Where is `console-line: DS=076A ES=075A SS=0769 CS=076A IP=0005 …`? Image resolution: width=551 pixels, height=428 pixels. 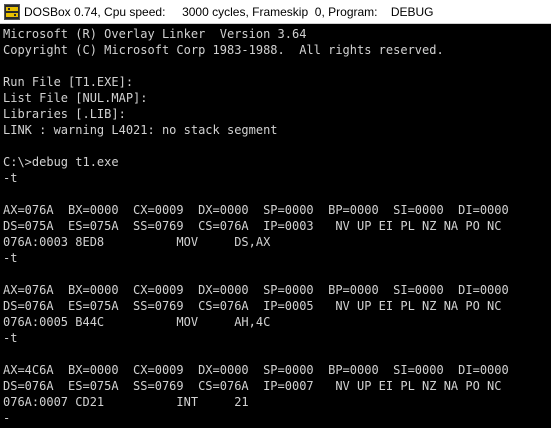
console-line: DS=076A ES=075A SS=0769 CS=076A IP=0005 … is located at coordinates (252, 306).